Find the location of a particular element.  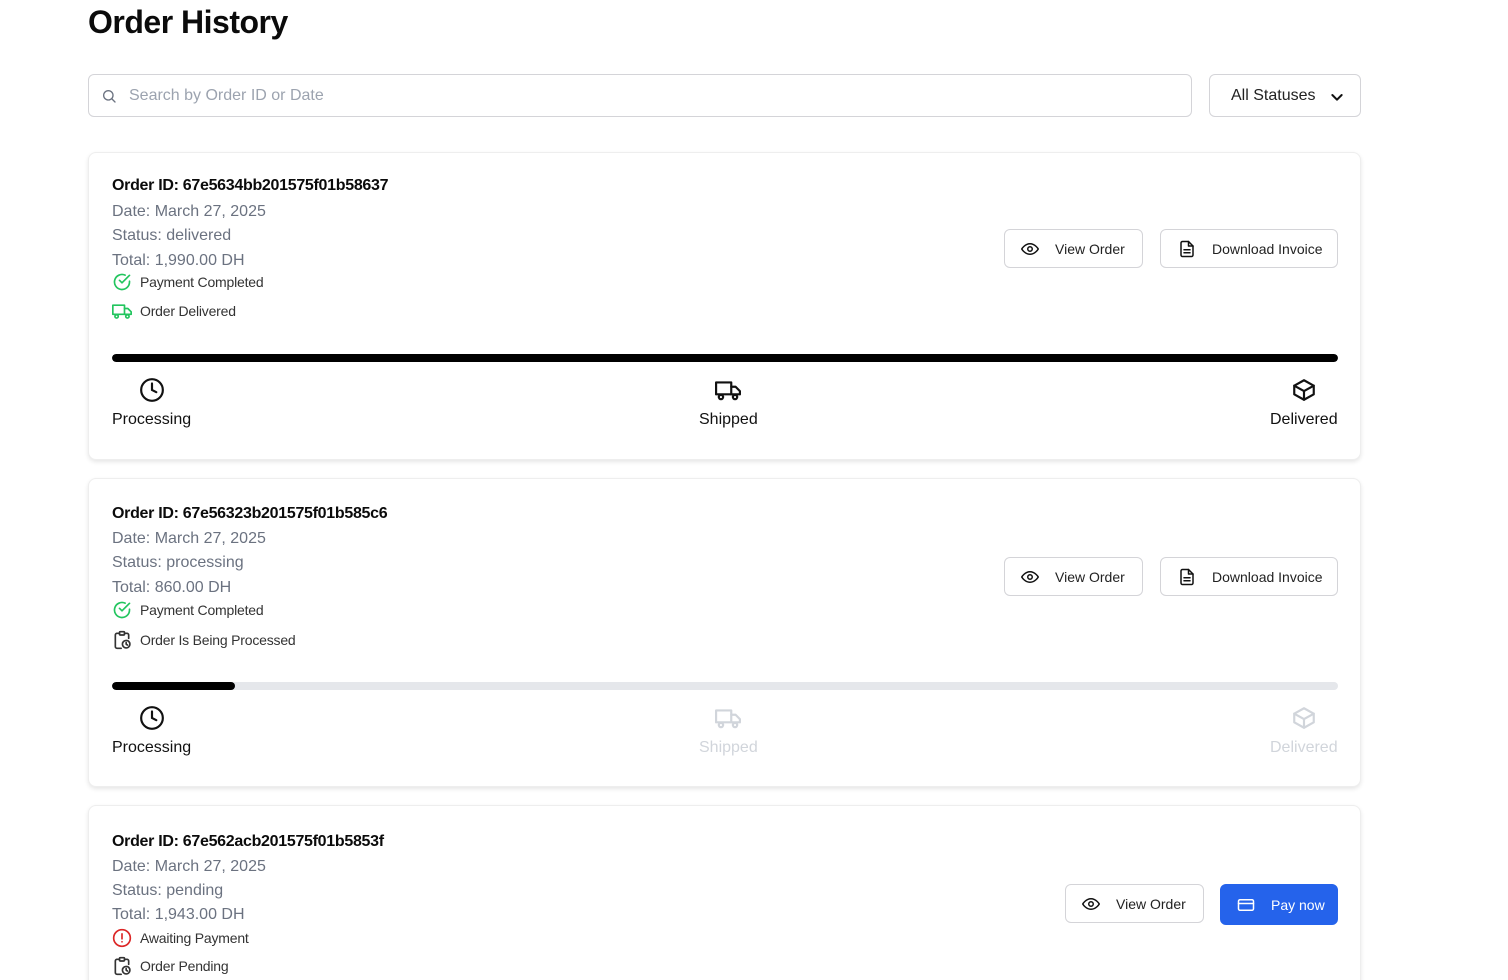

chevron-down-icon is located at coordinates (1337, 97).